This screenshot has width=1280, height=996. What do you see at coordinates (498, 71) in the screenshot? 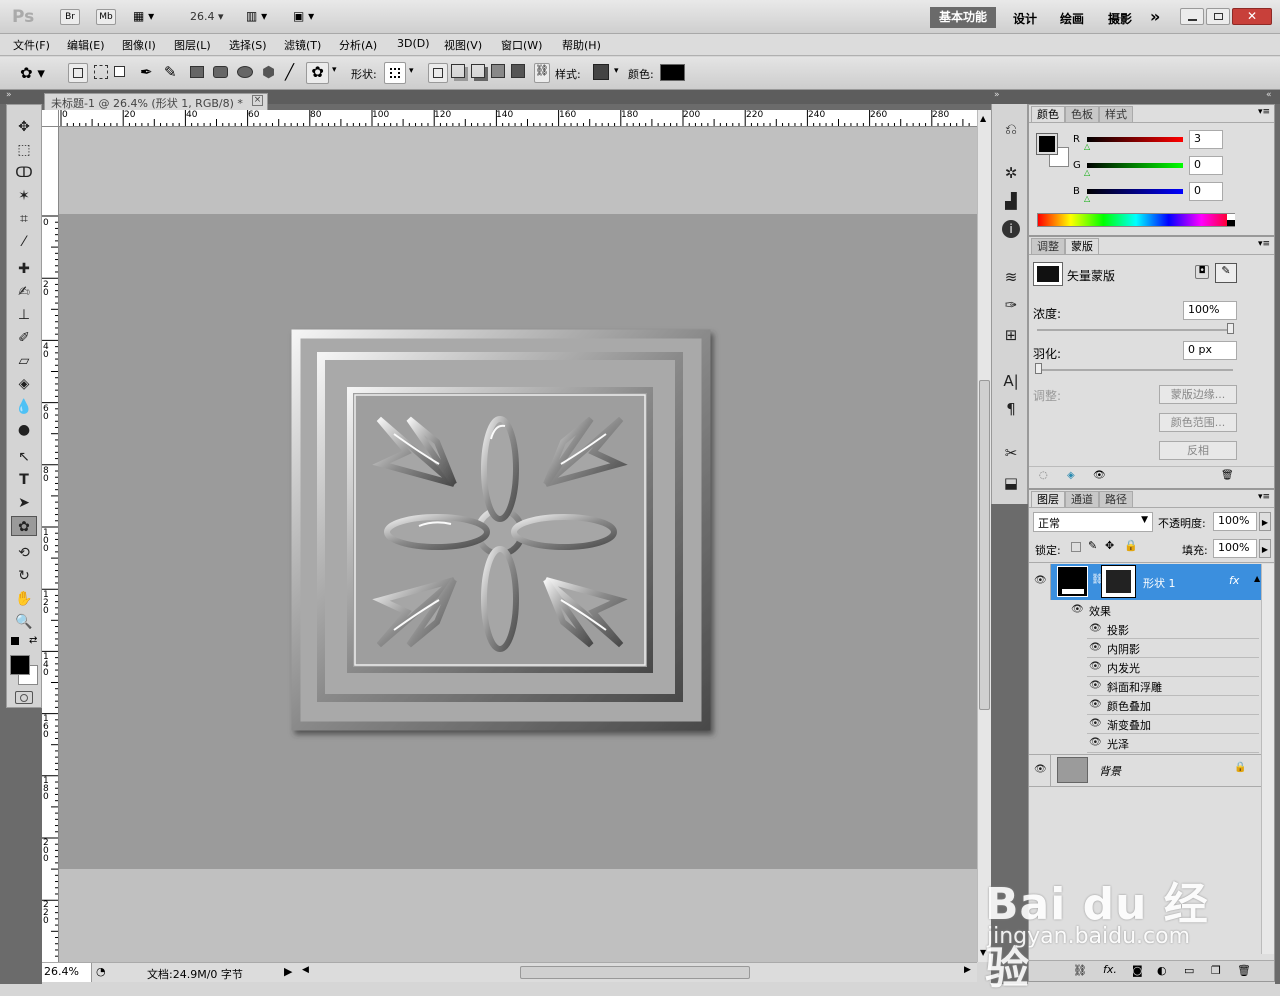
I see `intersect-shape-area-icon` at bounding box center [498, 71].